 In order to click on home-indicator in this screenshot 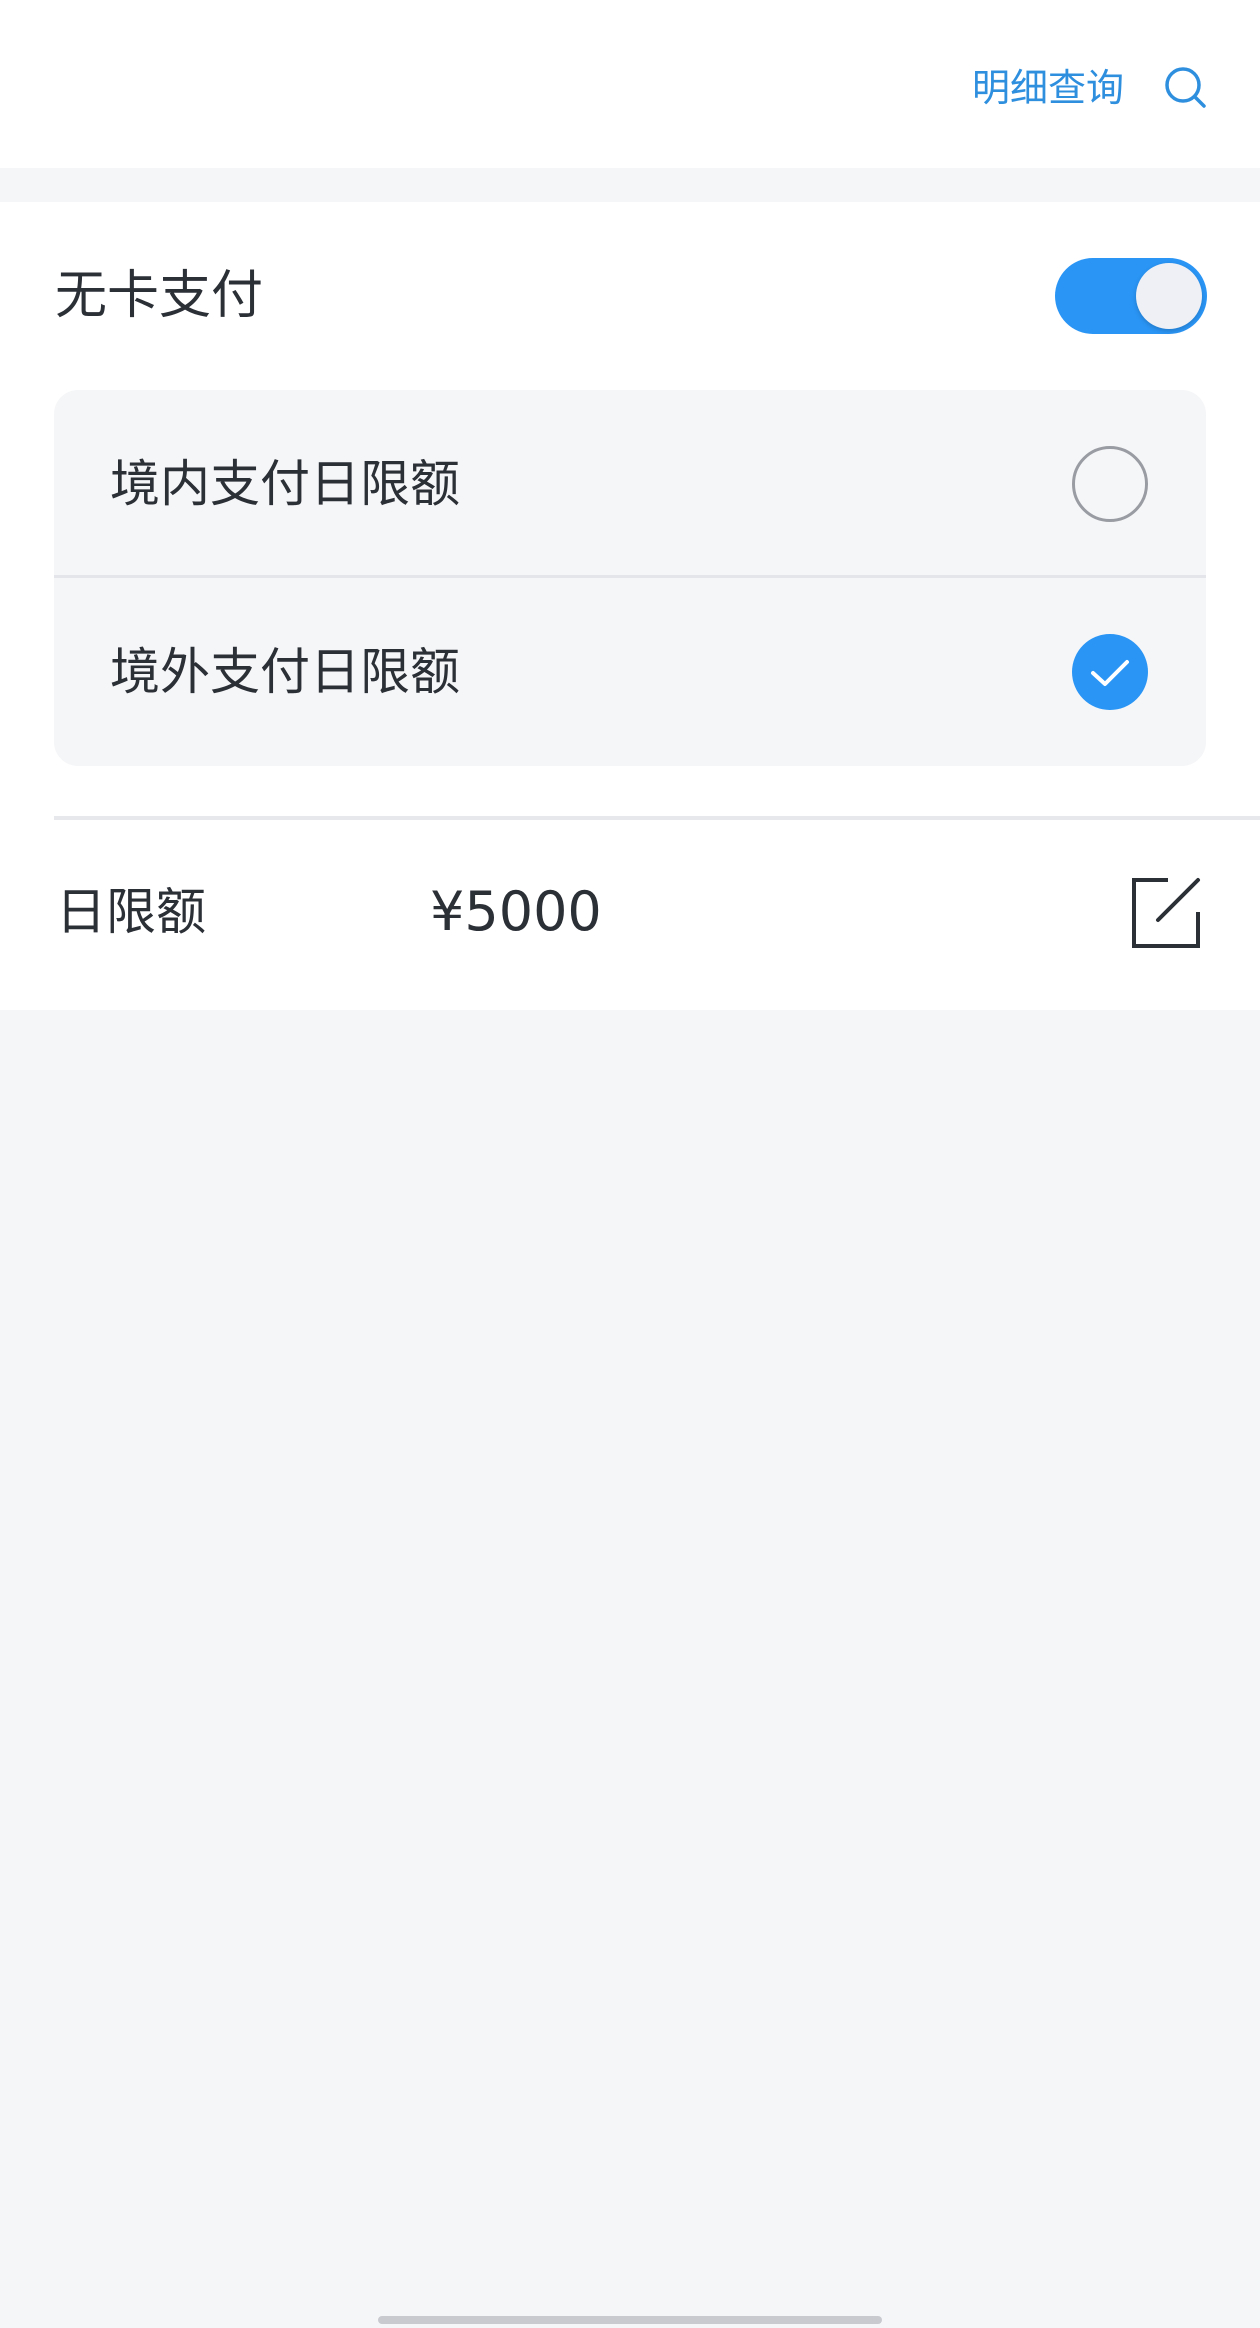, I will do `click(630, 2320)`.